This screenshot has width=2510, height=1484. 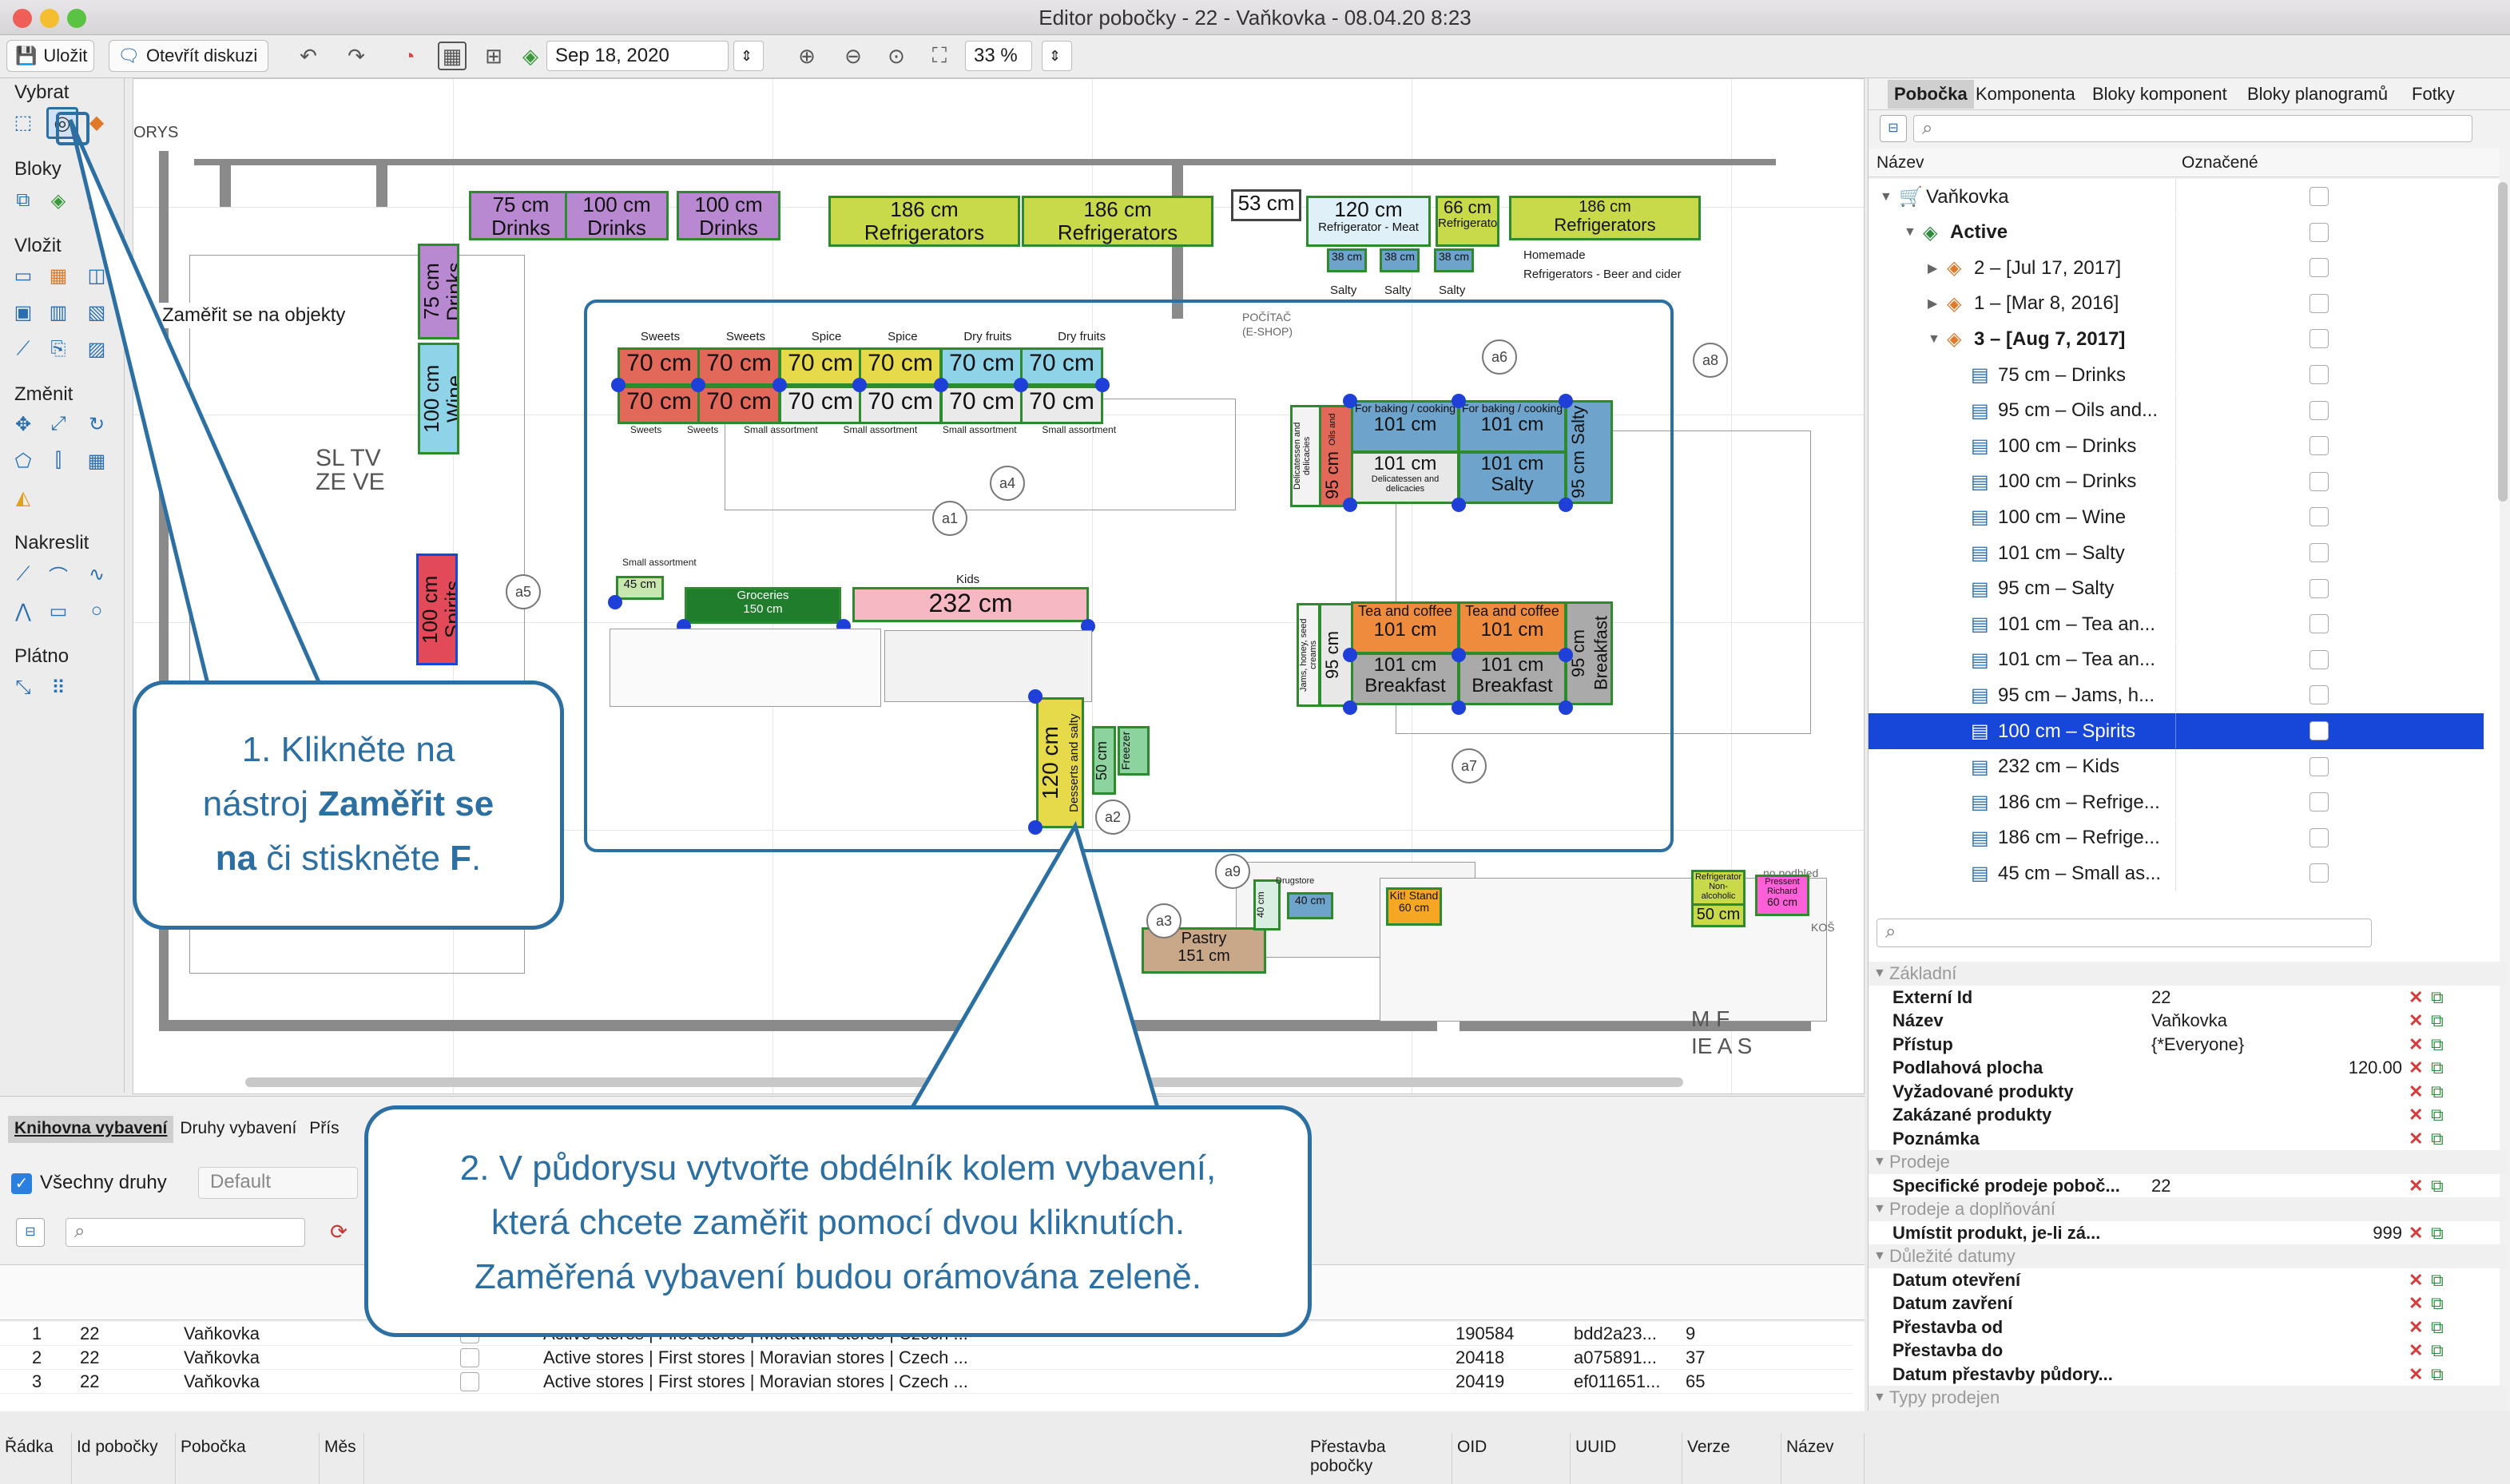 I want to click on focus-tool-highlight, so click(x=72, y=128).